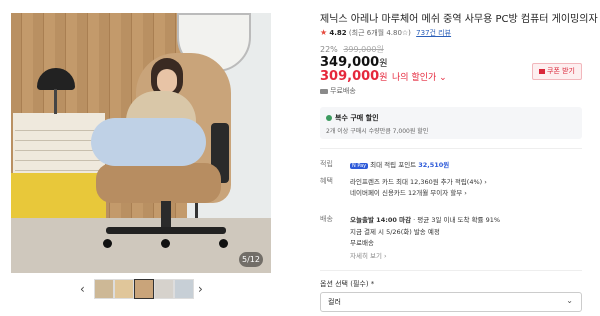 Image resolution: width=600 pixels, height=316 pixels. What do you see at coordinates (557, 71) in the screenshot?
I see `coupon-button: 쿠폰 받기` at bounding box center [557, 71].